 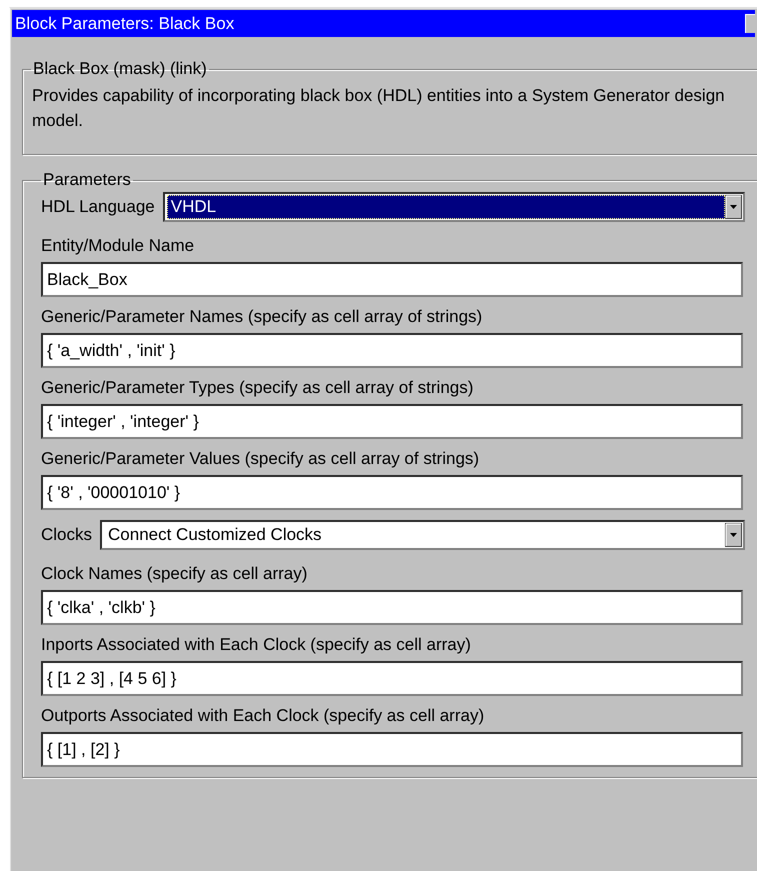 I want to click on field-label: Outports Associated with Each Clock (specify as cell array), so click(x=262, y=716).